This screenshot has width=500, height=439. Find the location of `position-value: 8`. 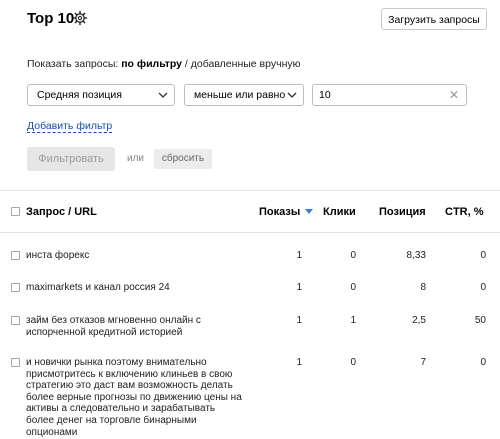

position-value: 8 is located at coordinates (423, 287).